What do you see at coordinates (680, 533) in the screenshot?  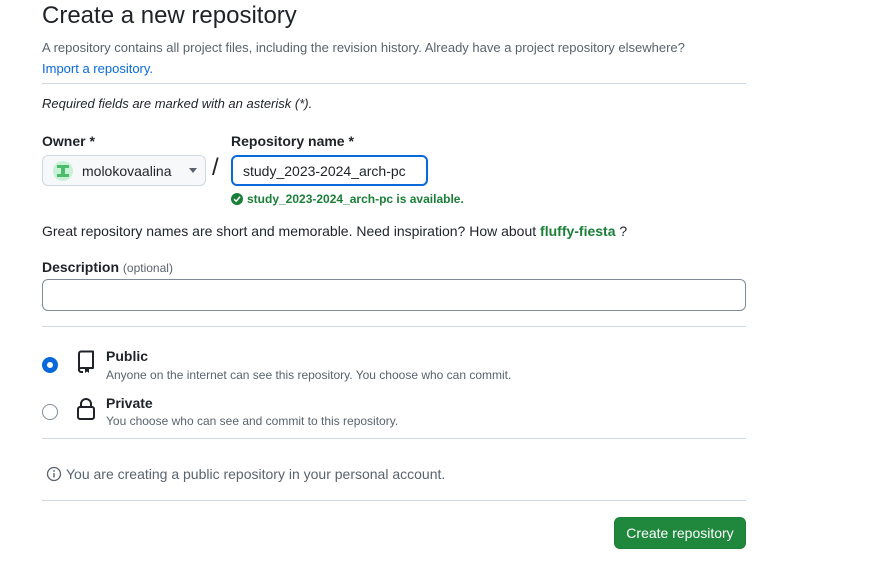 I see `create-repository-button: Create repository` at bounding box center [680, 533].